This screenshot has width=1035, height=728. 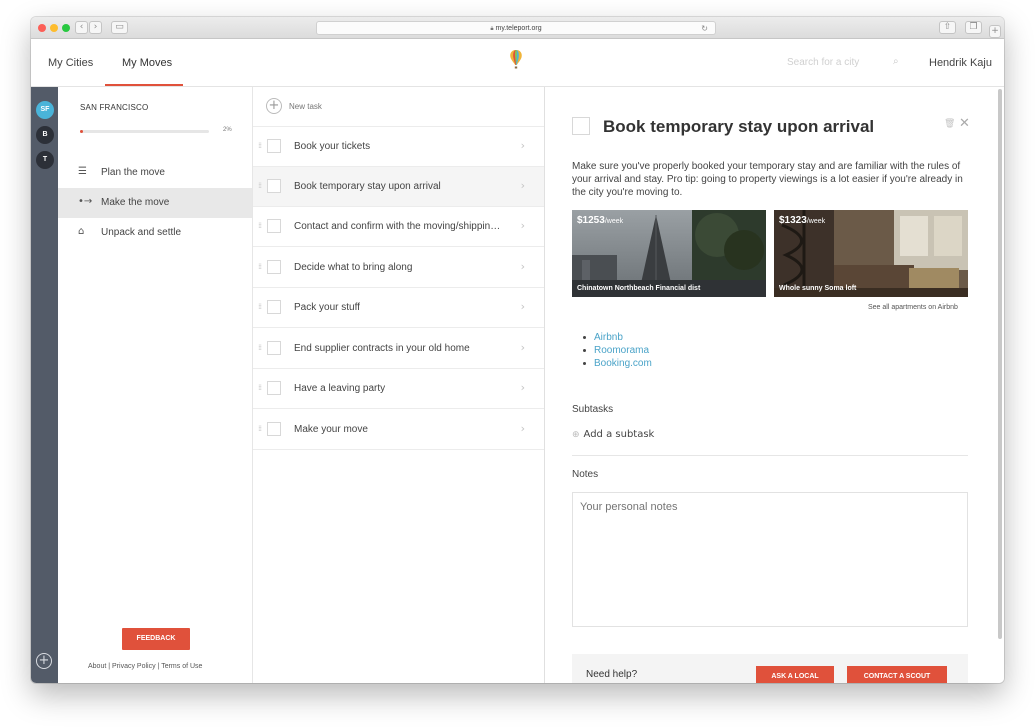 What do you see at coordinates (134, 666) in the screenshot?
I see `privacy-policy-link: Privacy Policy` at bounding box center [134, 666].